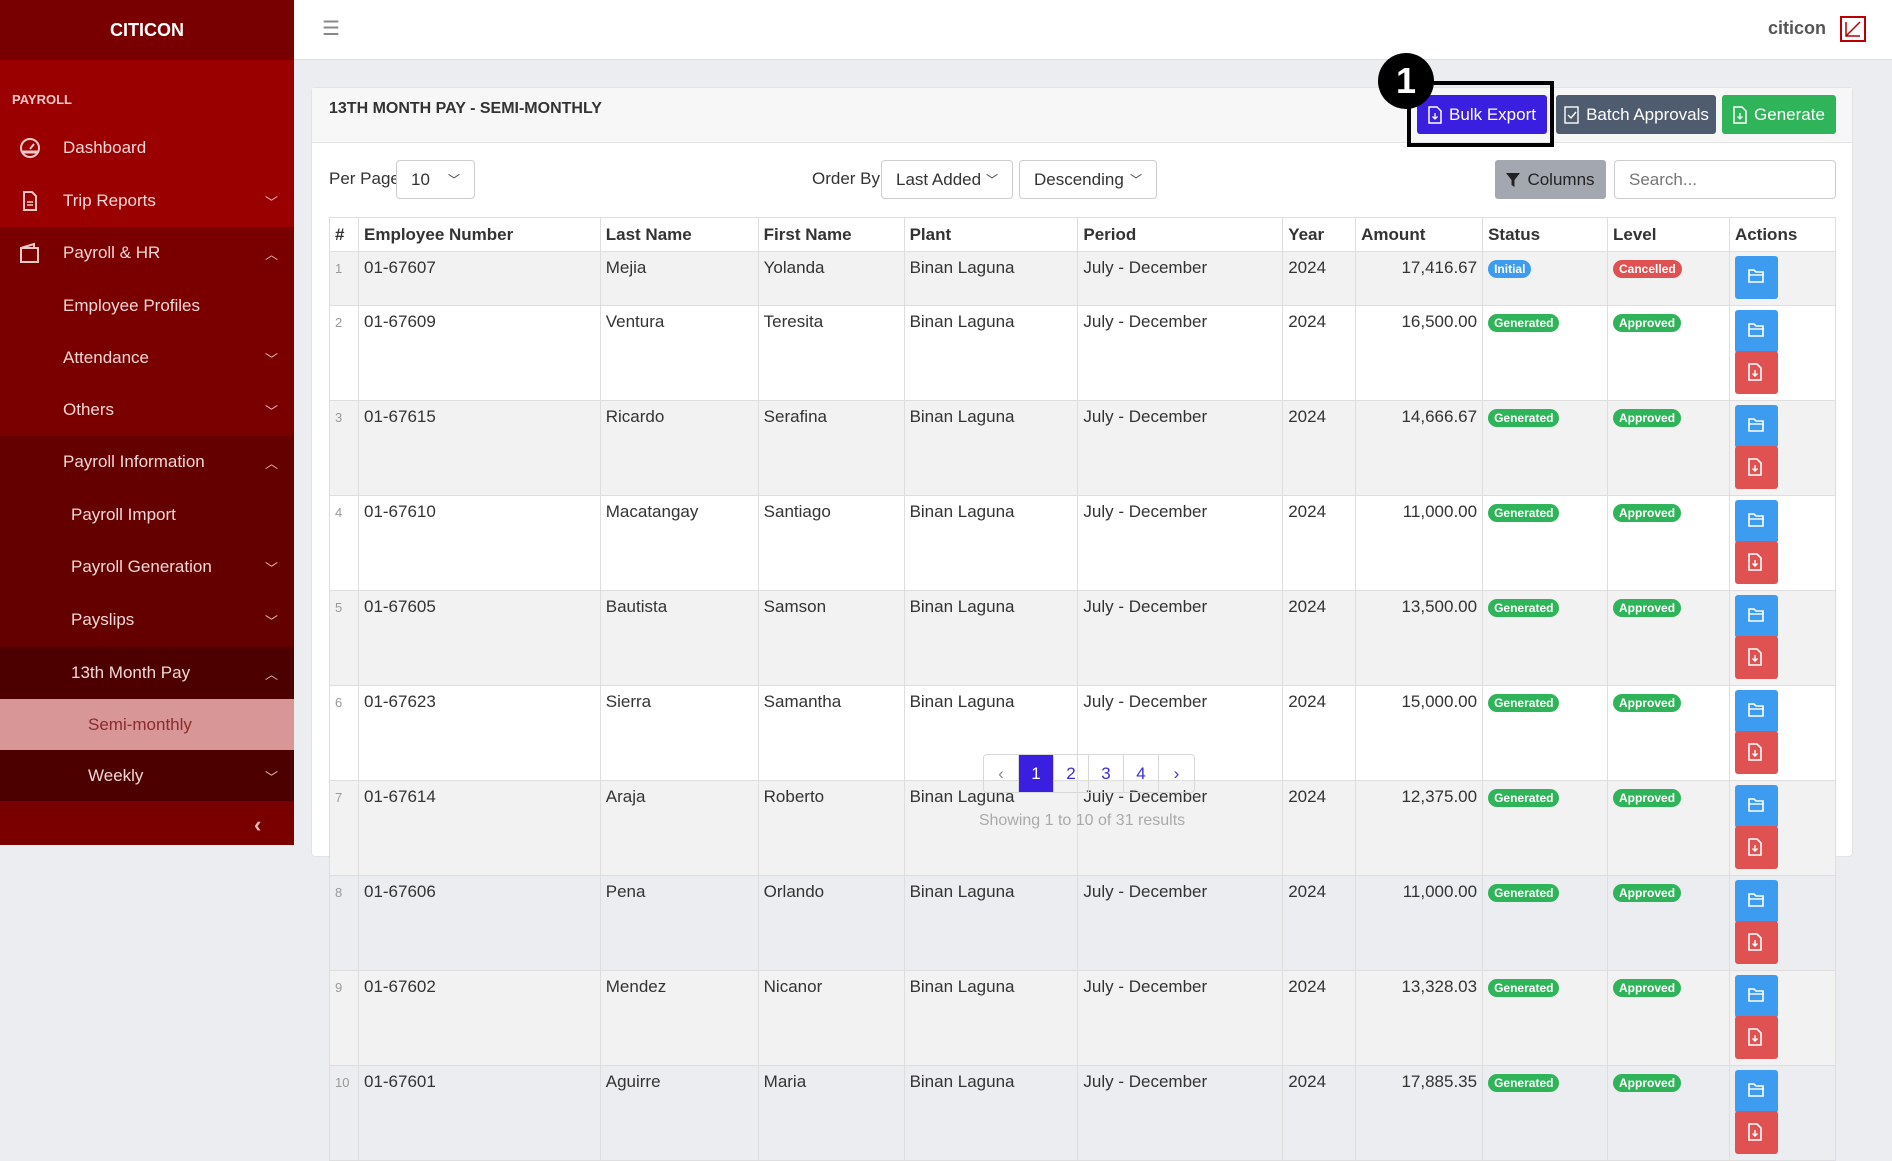 The image size is (1892, 1161). What do you see at coordinates (831, 1018) in the screenshot?
I see `first-name-cell: Nicanor` at bounding box center [831, 1018].